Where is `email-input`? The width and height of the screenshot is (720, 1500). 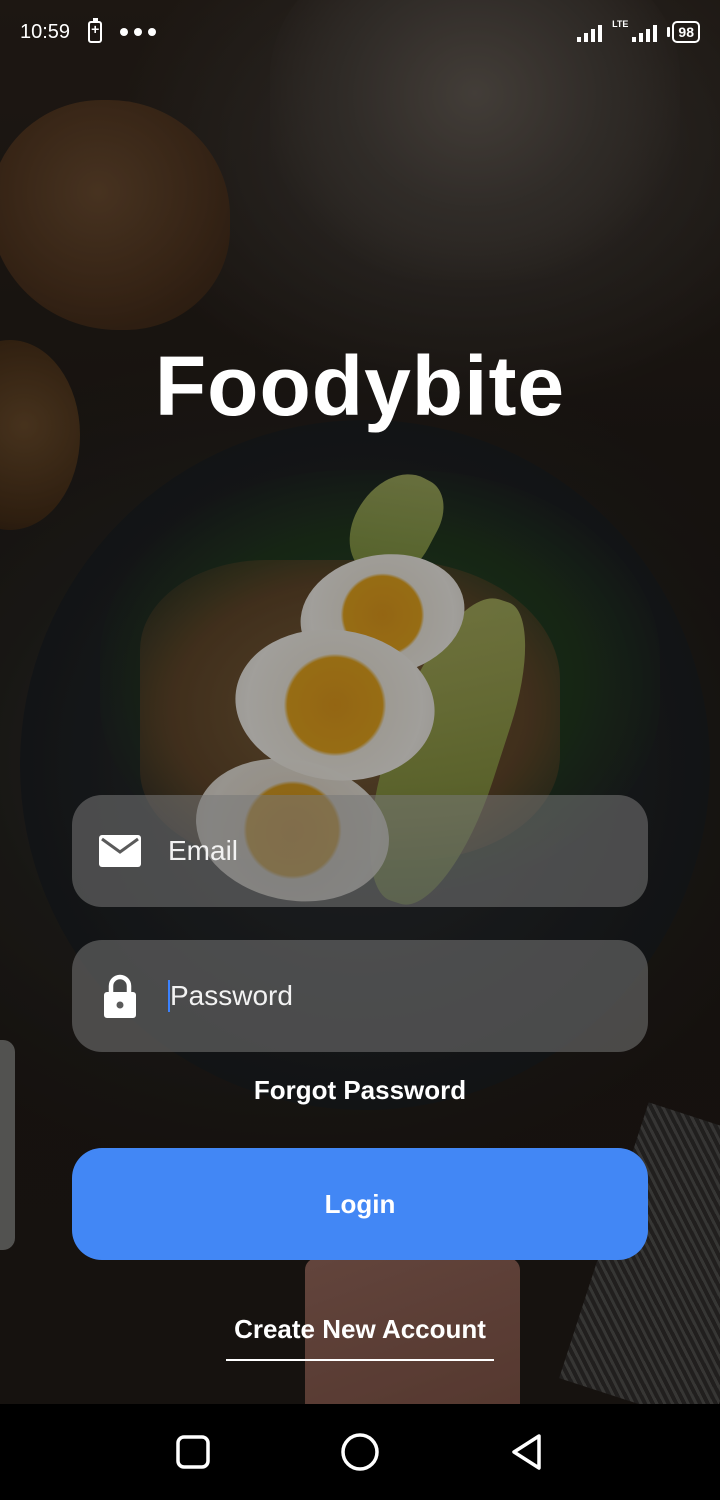
email-input is located at coordinates (388, 851).